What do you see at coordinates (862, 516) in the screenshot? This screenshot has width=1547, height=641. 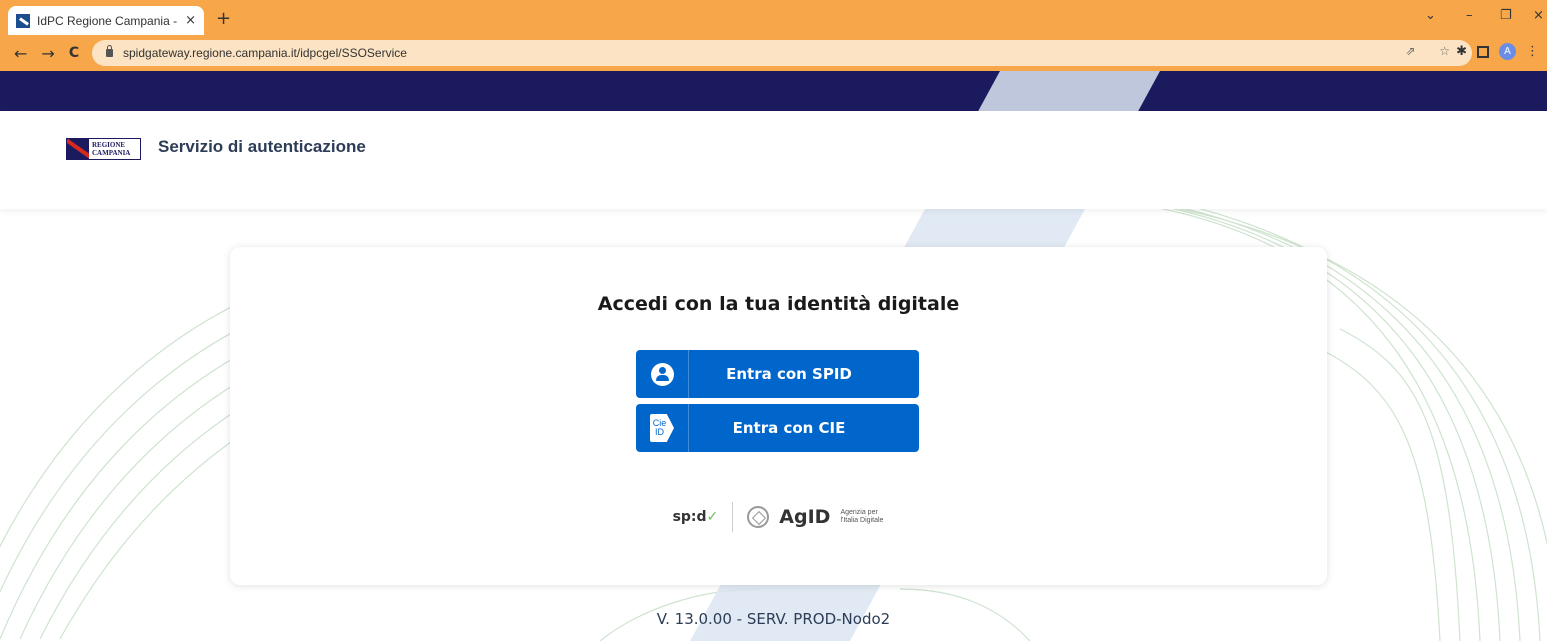 I see `agid-subtitle: Agenzia per l'Italia Digitale` at bounding box center [862, 516].